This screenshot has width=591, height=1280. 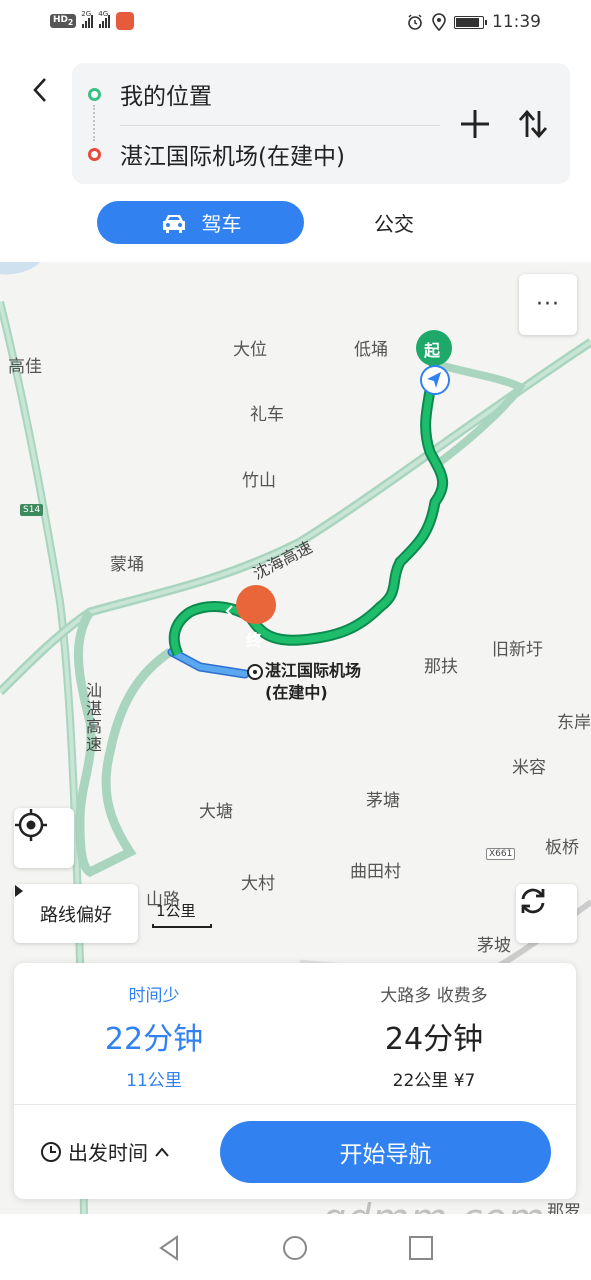 What do you see at coordinates (19, 891) in the screenshot?
I see `caret-right-icon` at bounding box center [19, 891].